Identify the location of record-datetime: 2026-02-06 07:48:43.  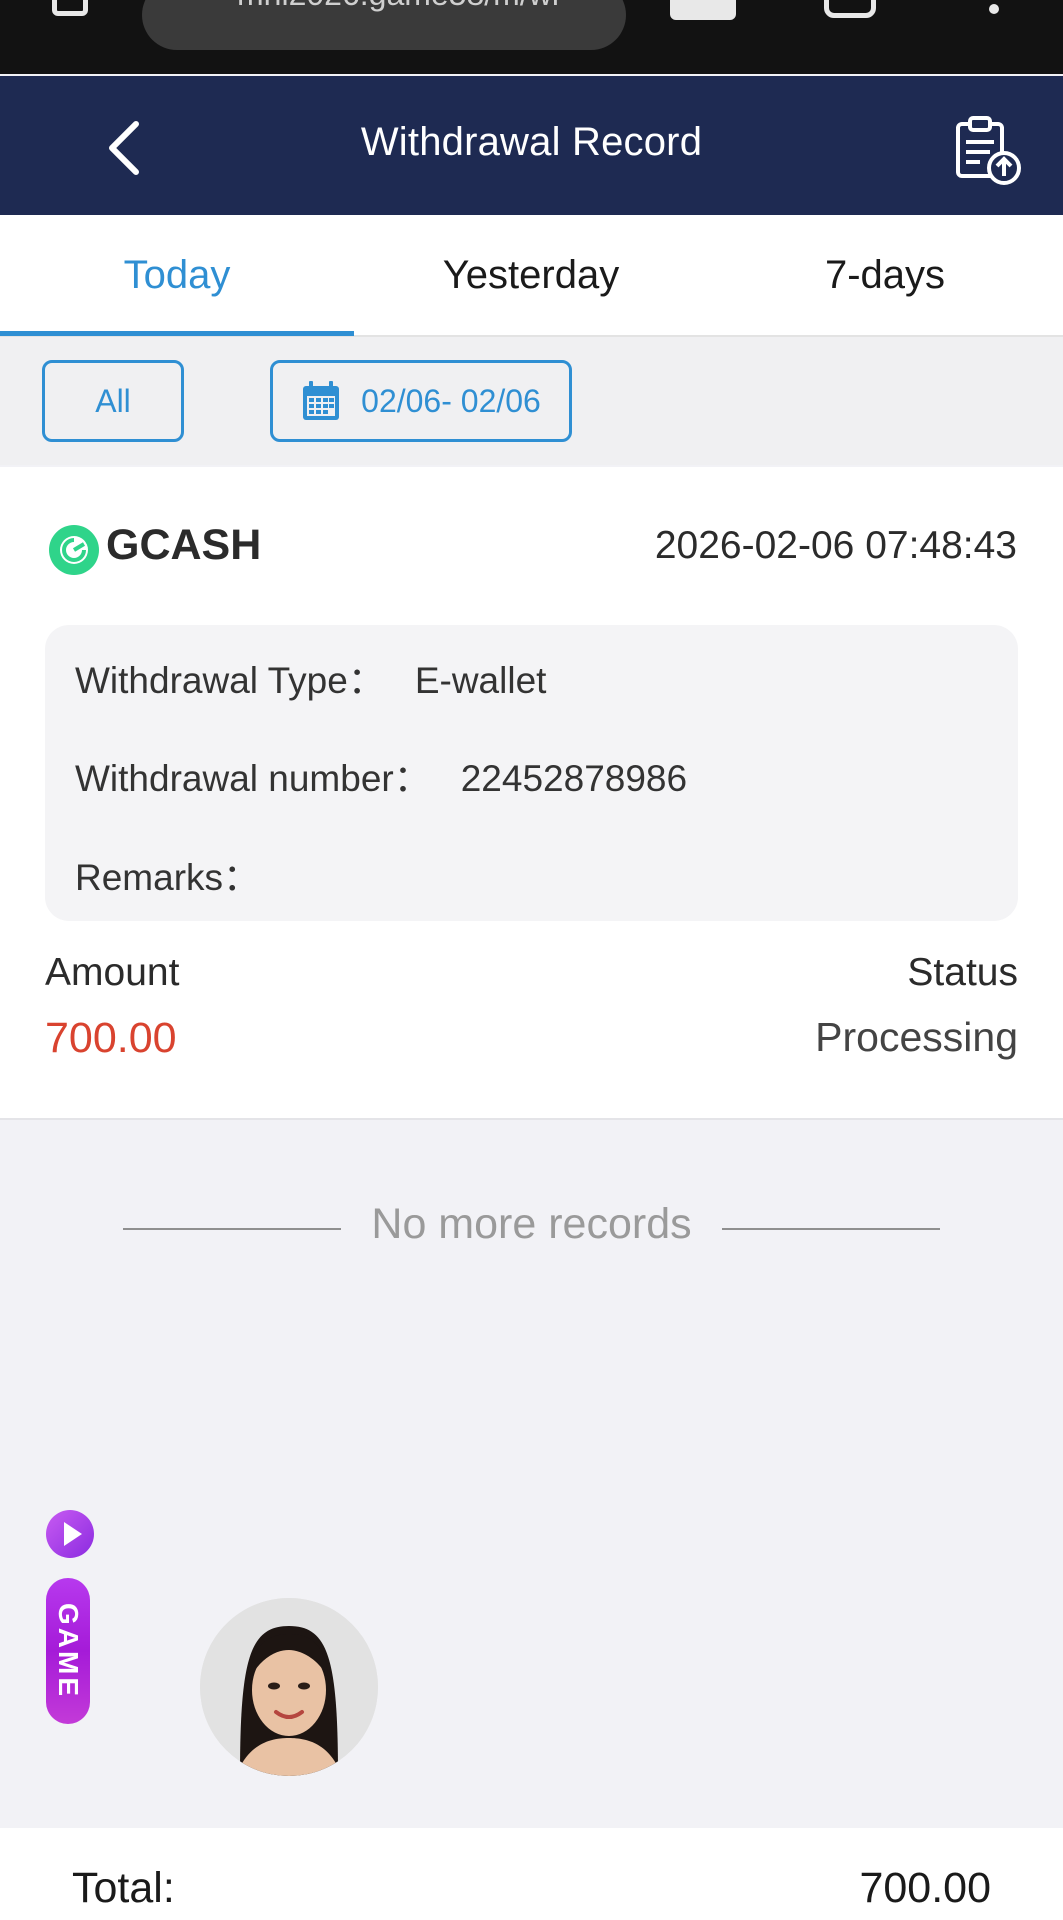
(835, 545).